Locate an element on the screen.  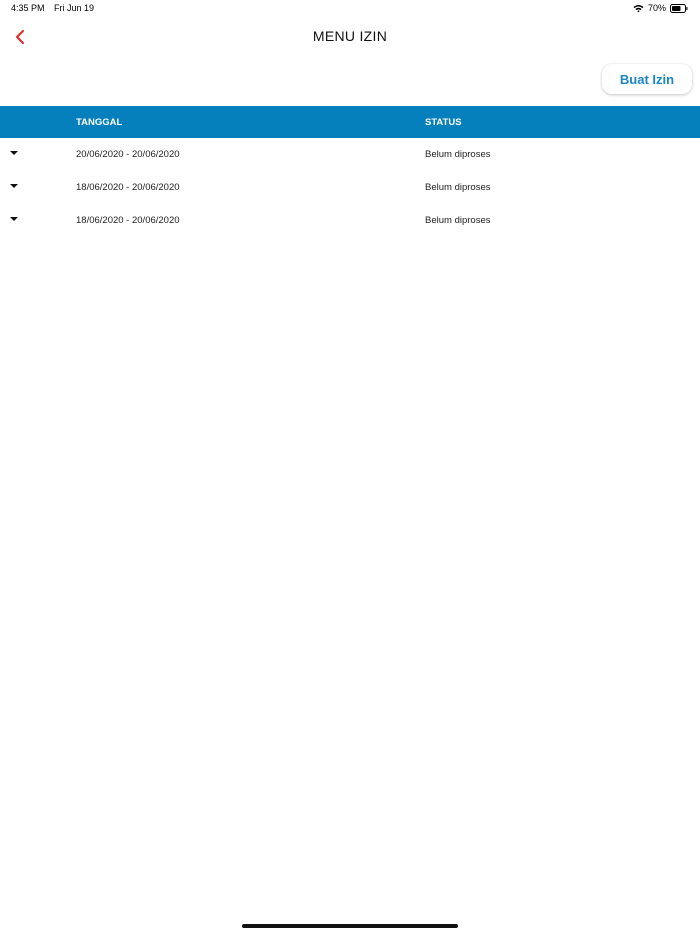
navigation-bar: MENU IZIN is located at coordinates (350, 37).